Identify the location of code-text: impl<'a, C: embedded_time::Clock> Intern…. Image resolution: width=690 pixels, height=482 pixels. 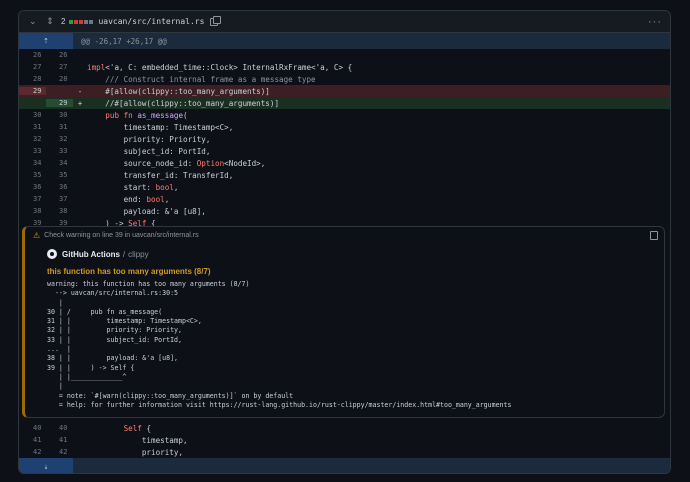
(220, 67).